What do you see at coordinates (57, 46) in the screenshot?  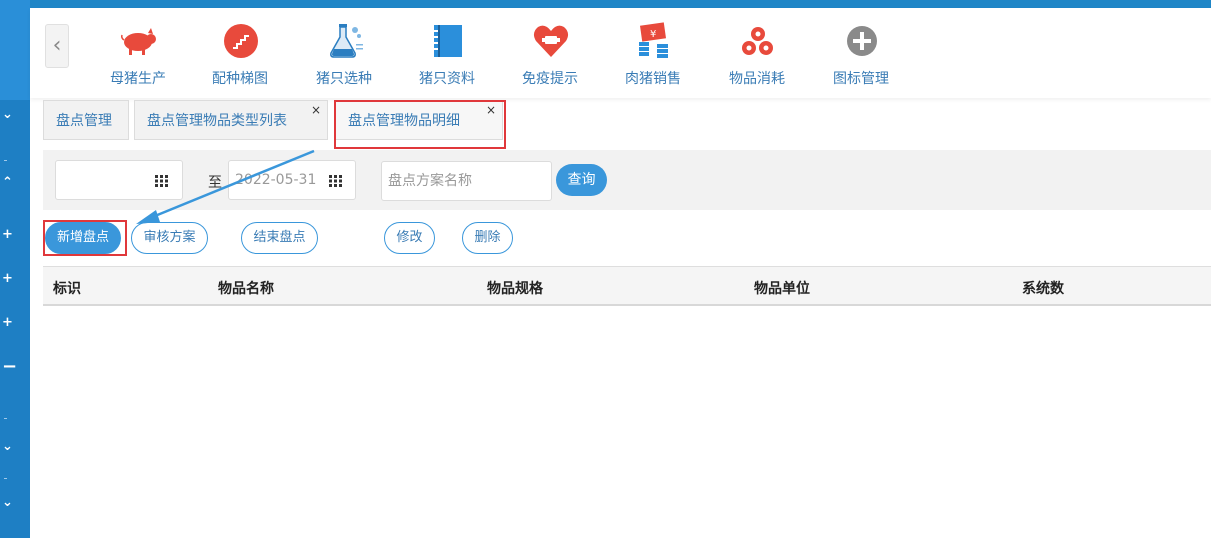 I see `chevron-left-icon: ‹` at bounding box center [57, 46].